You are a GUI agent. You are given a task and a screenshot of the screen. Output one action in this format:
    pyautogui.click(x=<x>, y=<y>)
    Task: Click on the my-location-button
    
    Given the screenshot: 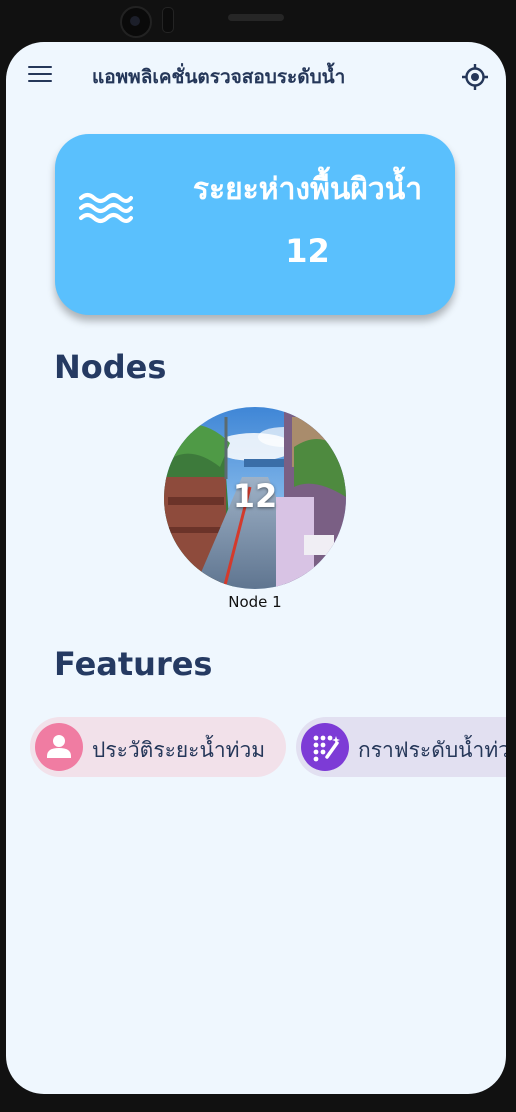 What is the action you would take?
    pyautogui.click(x=475, y=77)
    